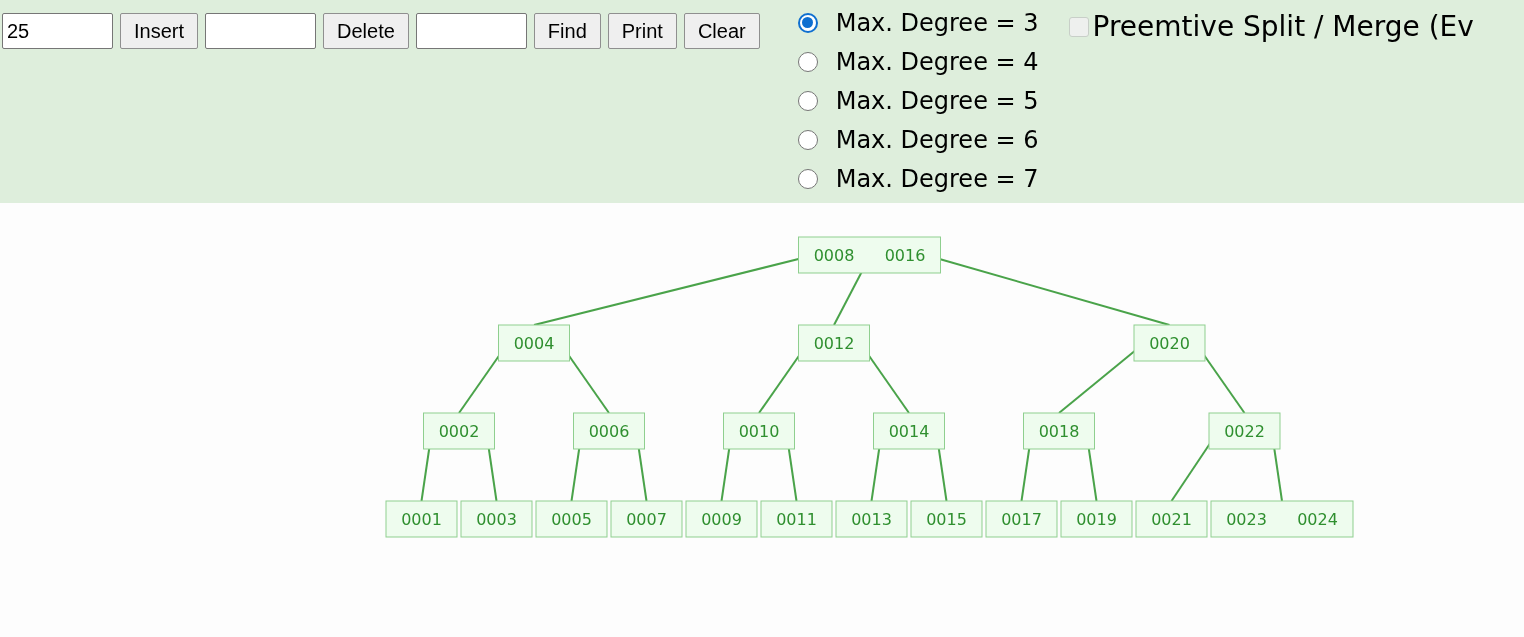 Image resolution: width=1524 pixels, height=637 pixels. I want to click on node-key: 0006, so click(609, 431).